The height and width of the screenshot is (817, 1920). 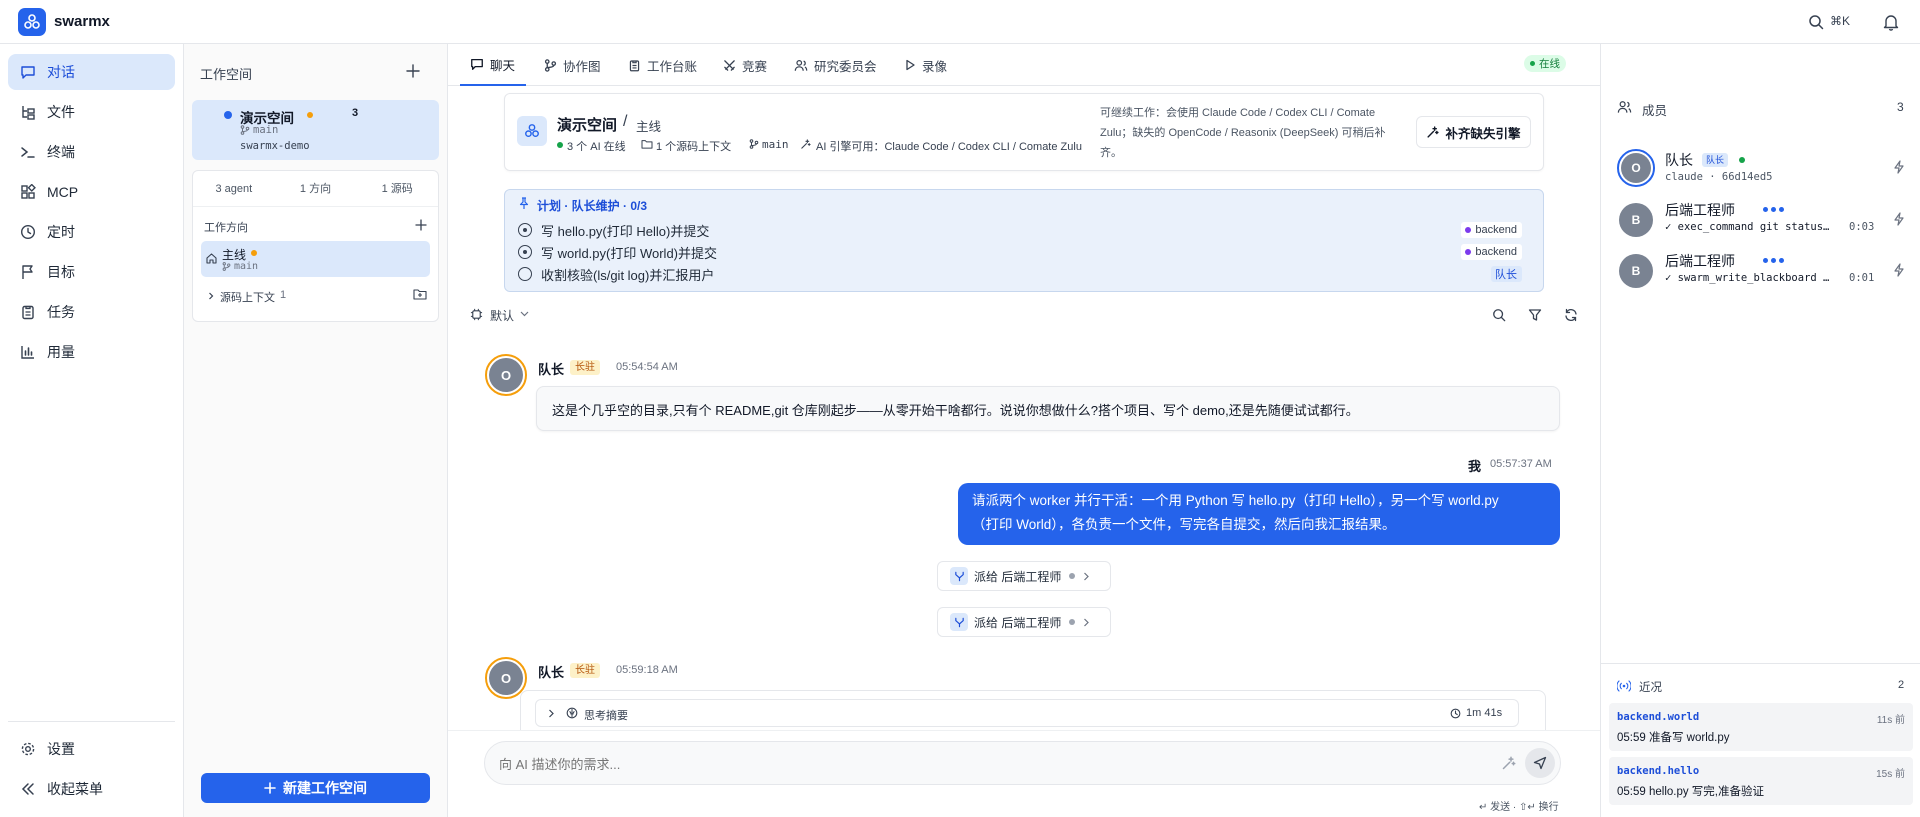 What do you see at coordinates (1508, 763) in the screenshot?
I see `magic-wand-icon` at bounding box center [1508, 763].